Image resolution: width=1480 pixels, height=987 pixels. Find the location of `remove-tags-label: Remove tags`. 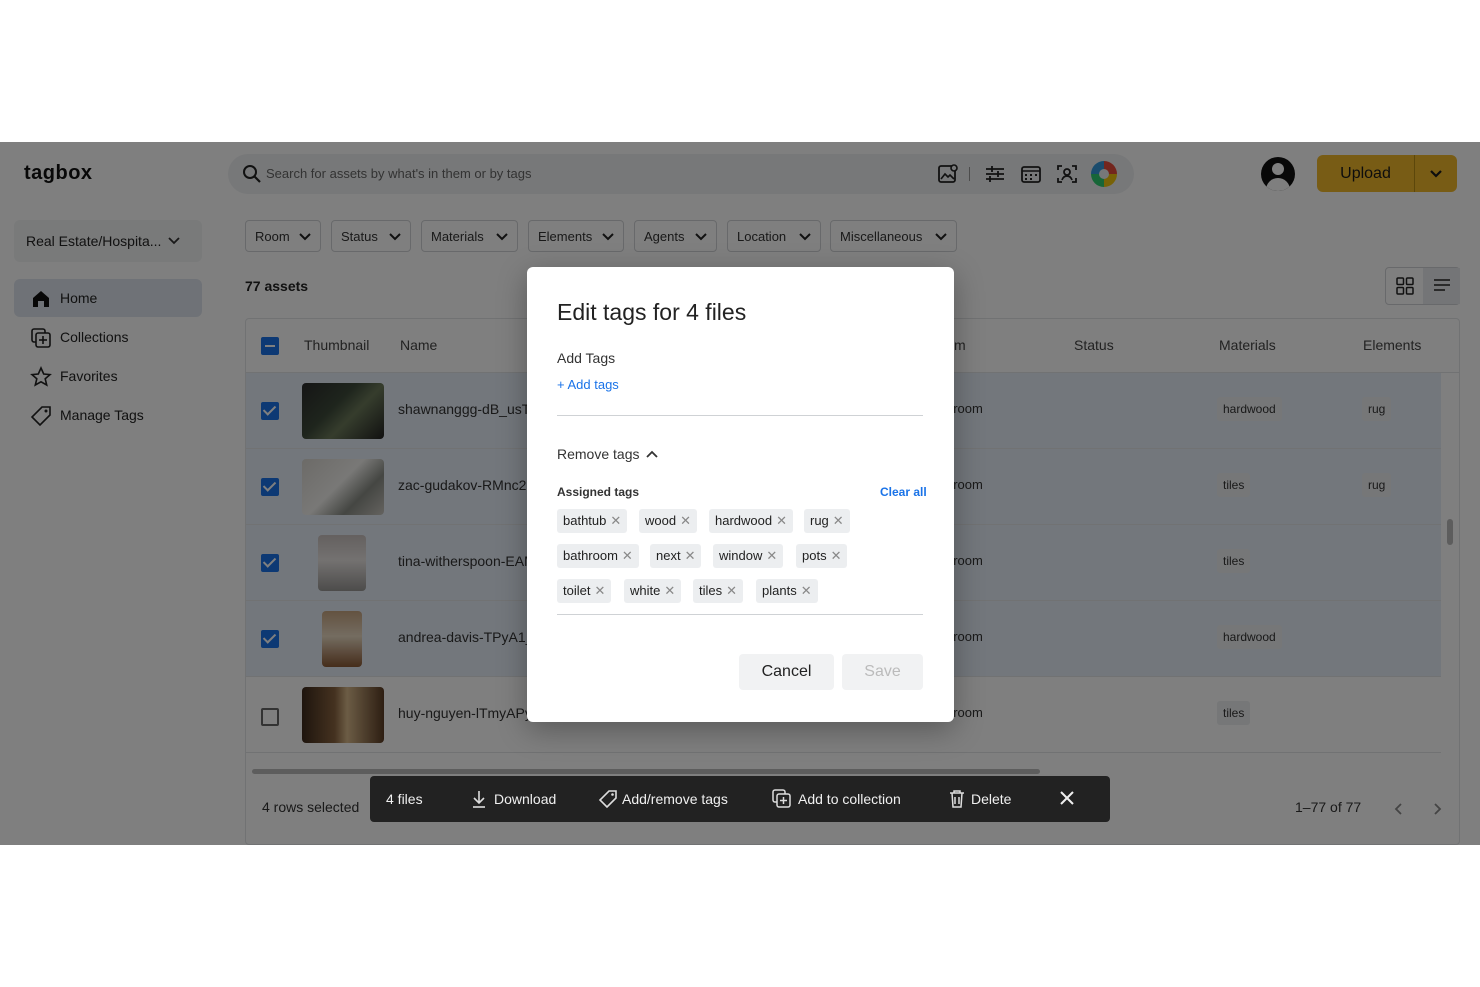

remove-tags-label: Remove tags is located at coordinates (598, 454).